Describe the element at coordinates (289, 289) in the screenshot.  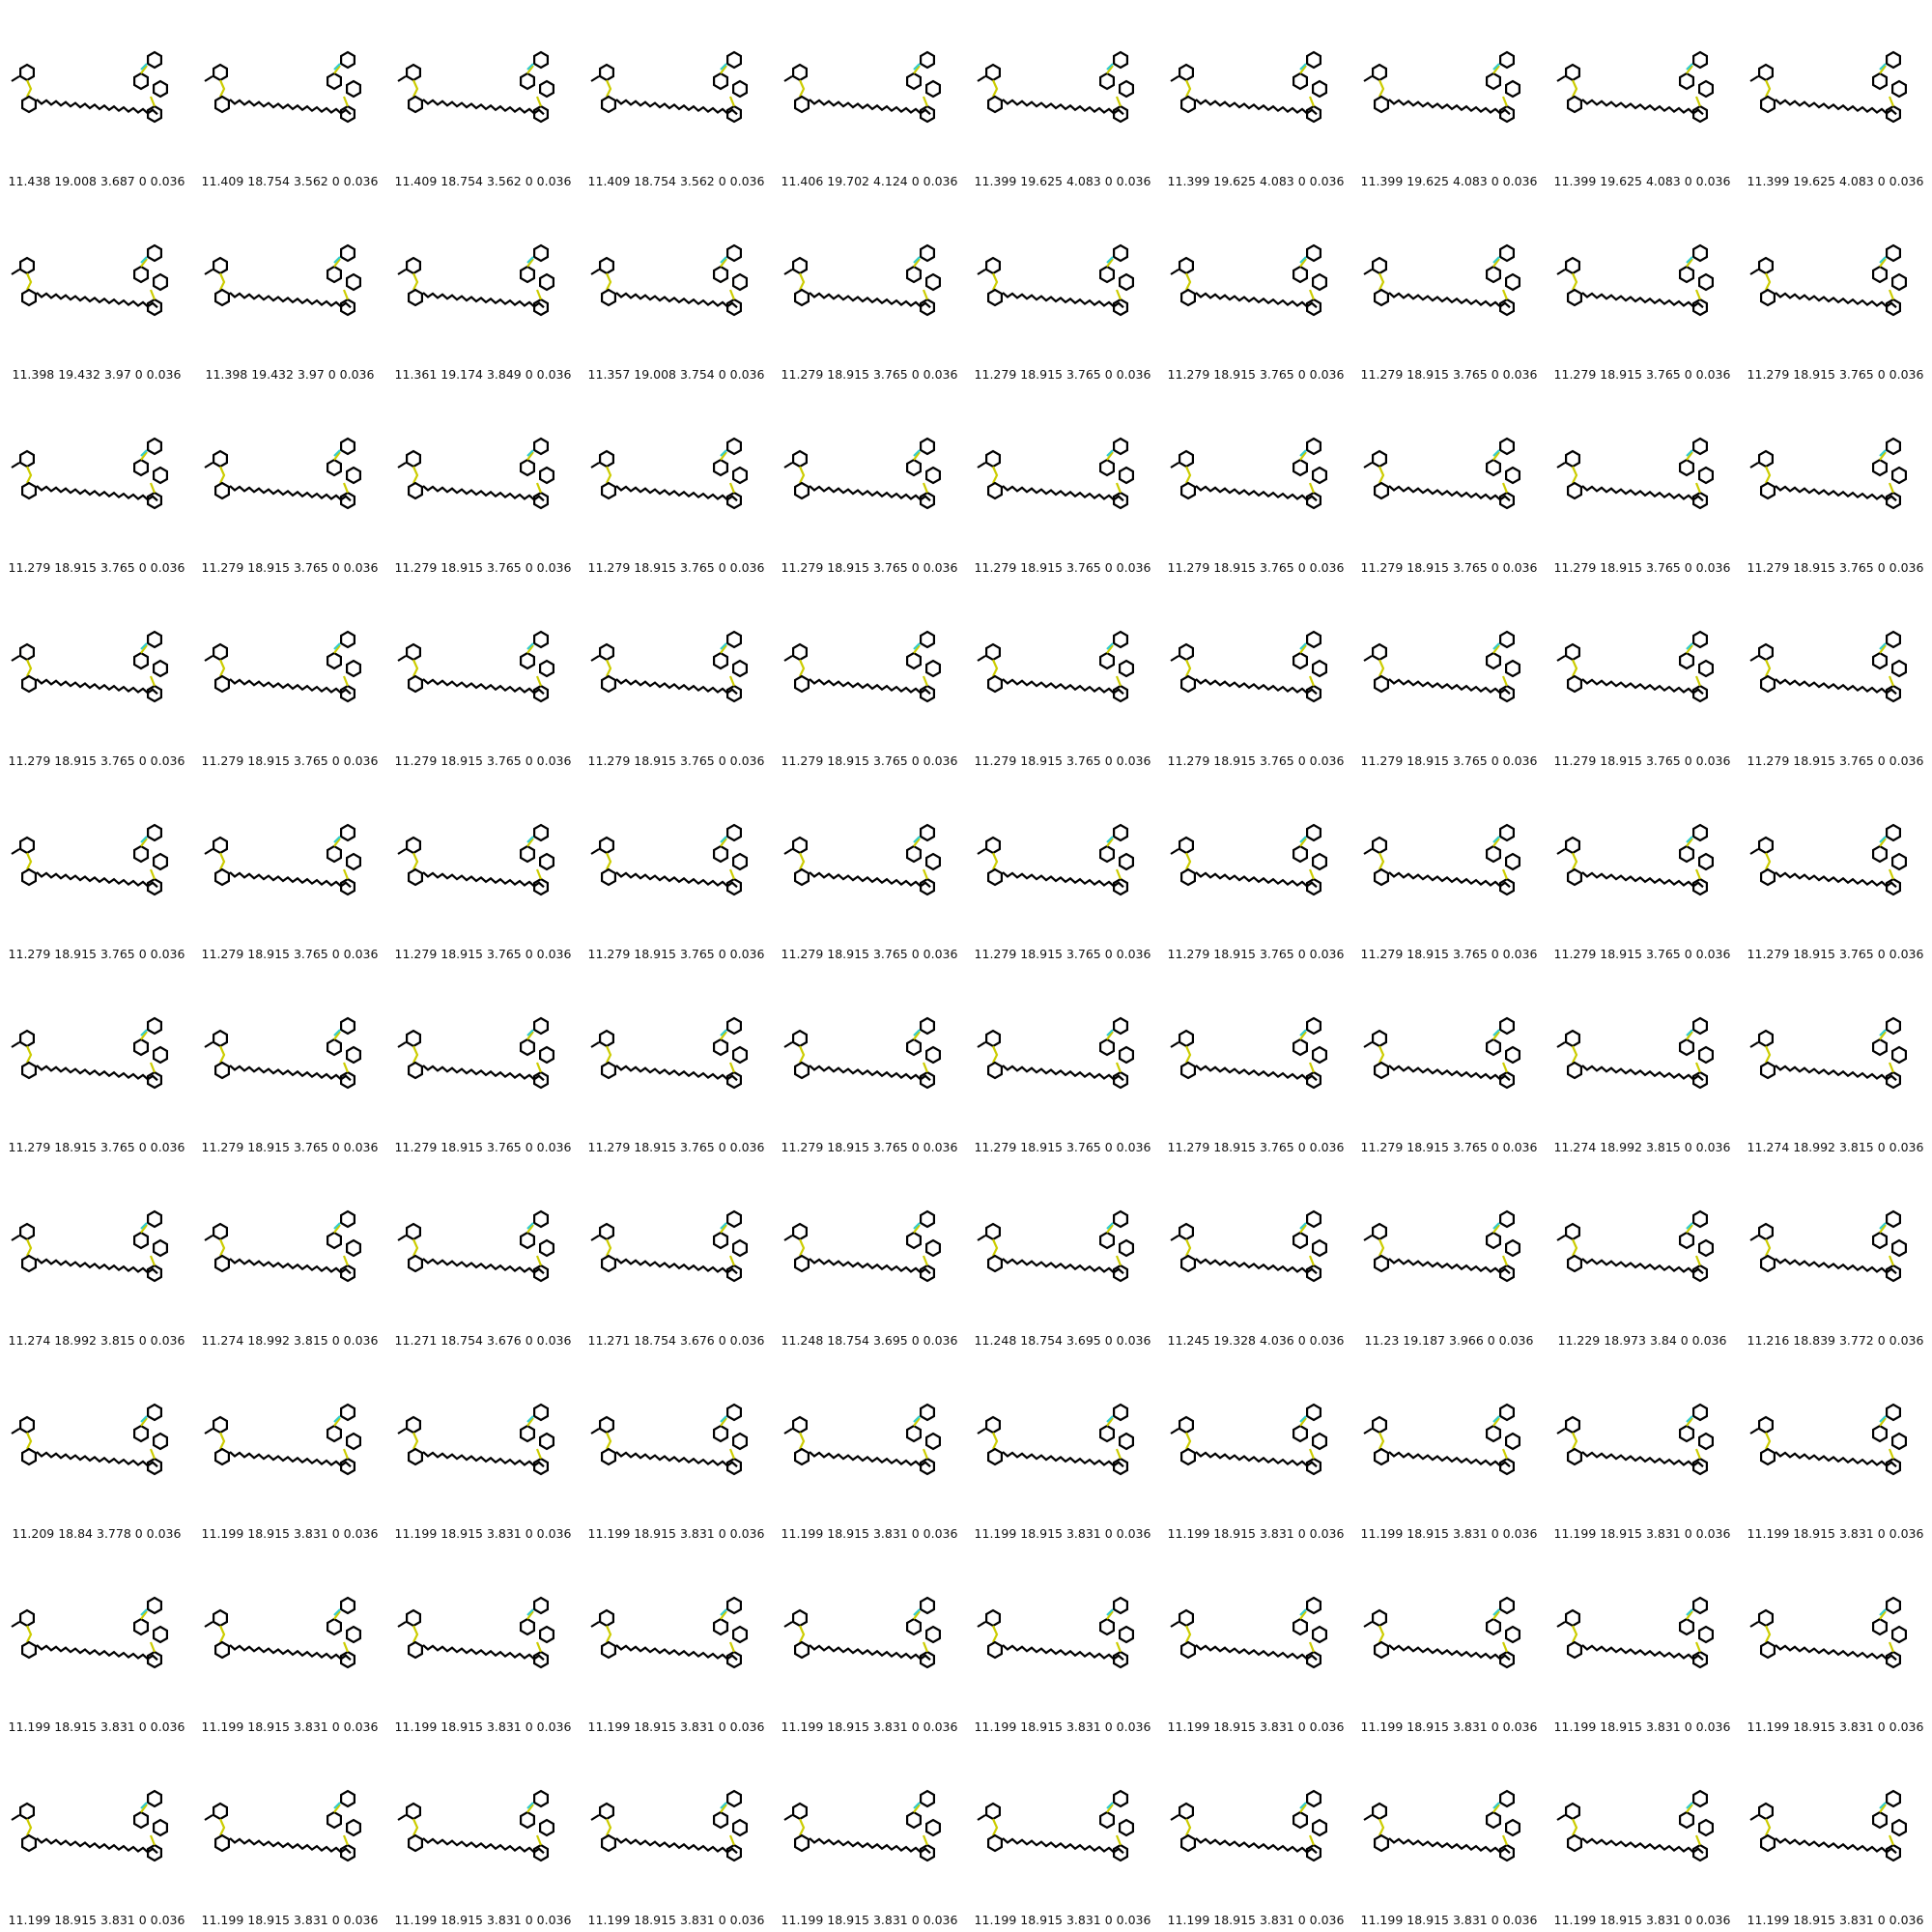
I see `molecule-cell: 11.398 19.432 3.97 0 0.036` at that location.